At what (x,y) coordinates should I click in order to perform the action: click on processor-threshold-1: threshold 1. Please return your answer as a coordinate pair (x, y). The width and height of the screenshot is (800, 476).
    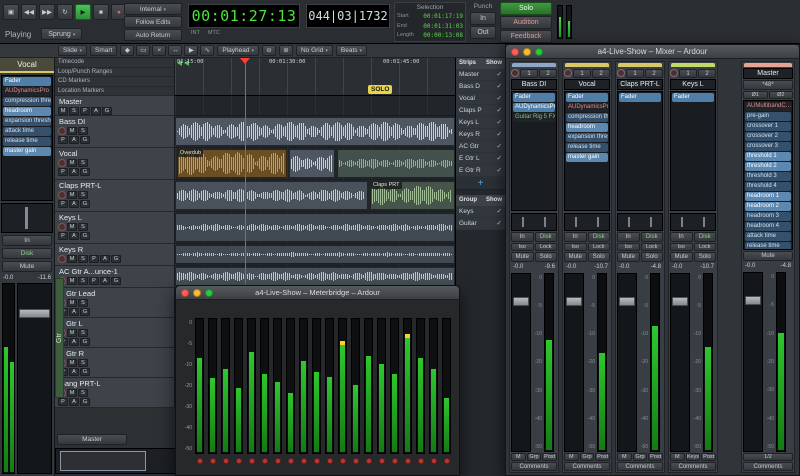
    Looking at the image, I should click on (768, 156).